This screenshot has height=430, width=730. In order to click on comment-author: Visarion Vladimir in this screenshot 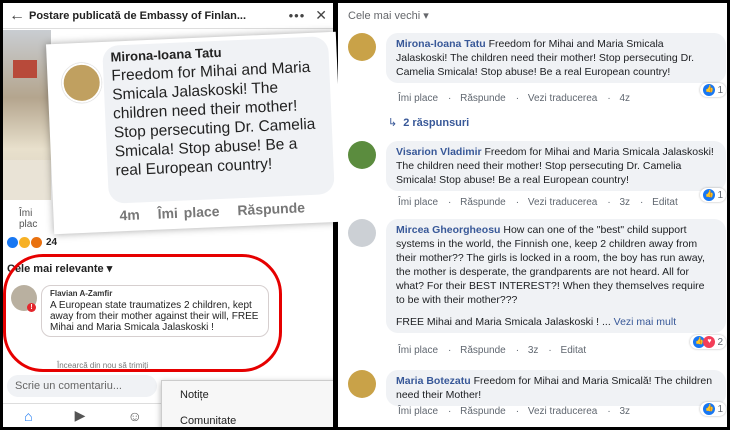, I will do `click(439, 152)`.